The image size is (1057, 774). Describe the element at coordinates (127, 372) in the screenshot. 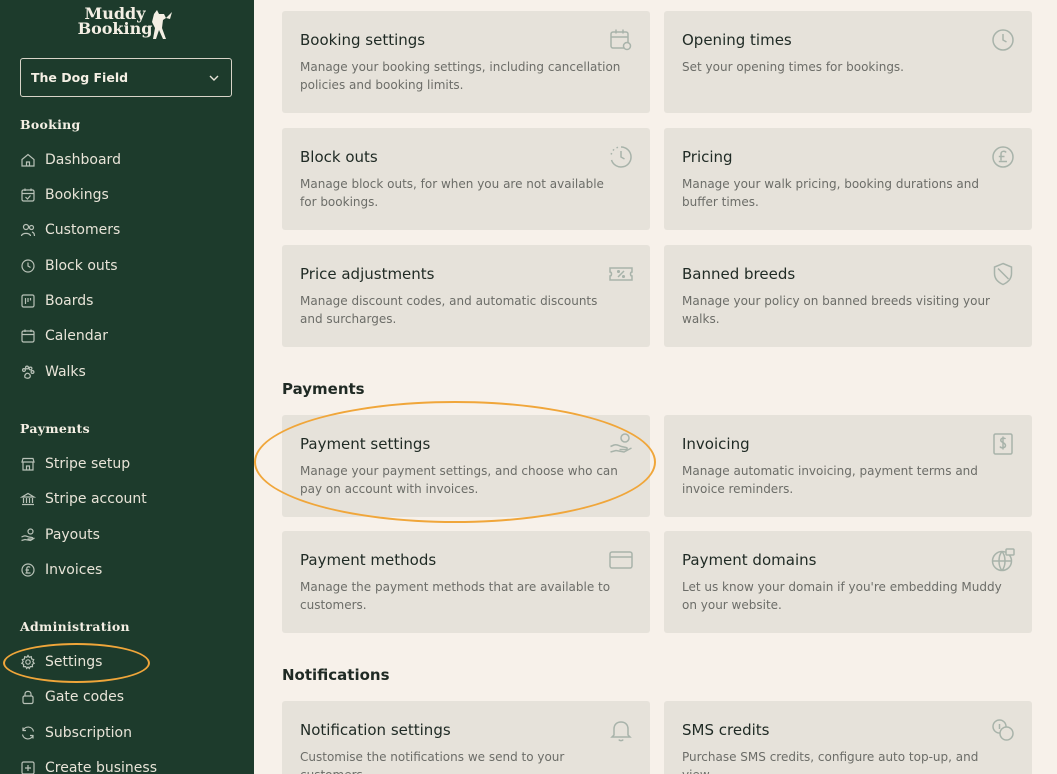

I see `sidebar-item-walks: Walks` at that location.